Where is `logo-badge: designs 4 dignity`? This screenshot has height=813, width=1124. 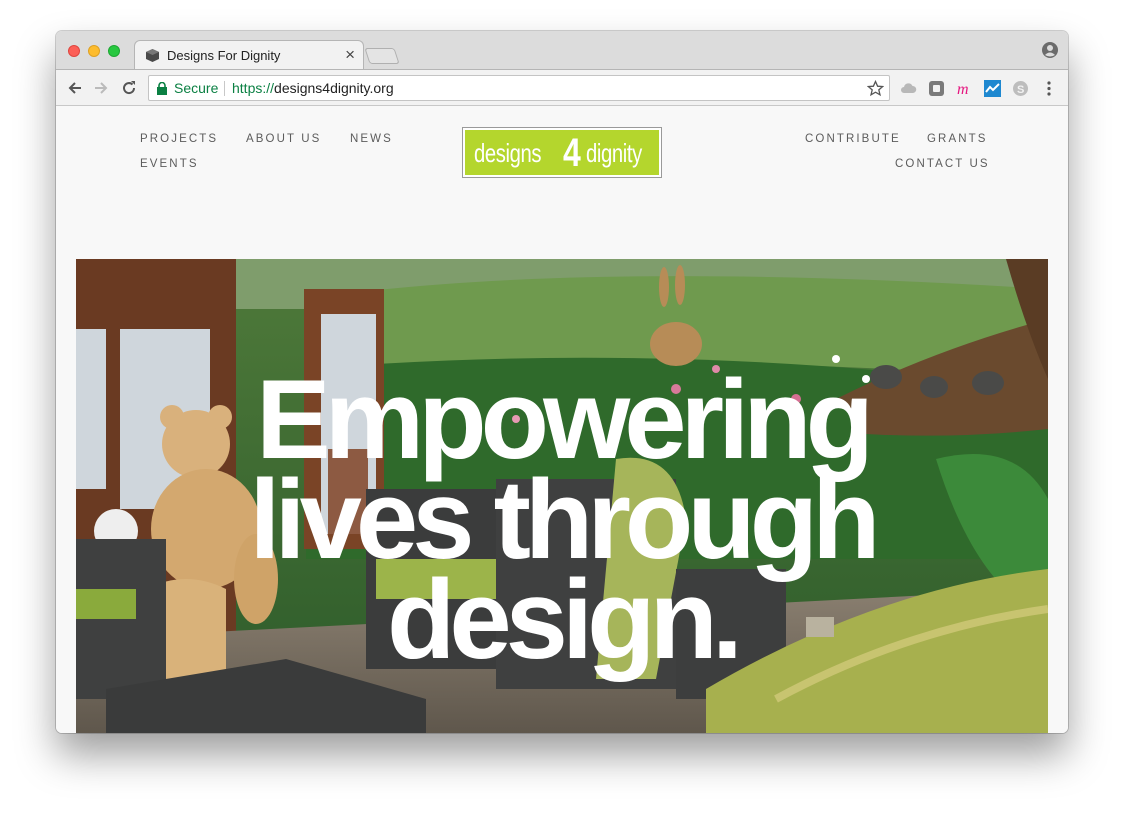
logo-badge: designs 4 dignity is located at coordinates (562, 152).